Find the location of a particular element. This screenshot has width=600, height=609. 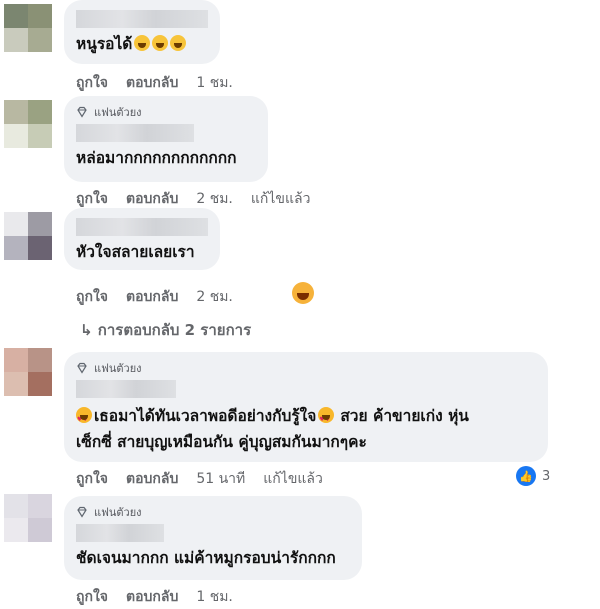

view-replies-link: ↳ การตอบกลับ 2 รายการ is located at coordinates (165, 330).